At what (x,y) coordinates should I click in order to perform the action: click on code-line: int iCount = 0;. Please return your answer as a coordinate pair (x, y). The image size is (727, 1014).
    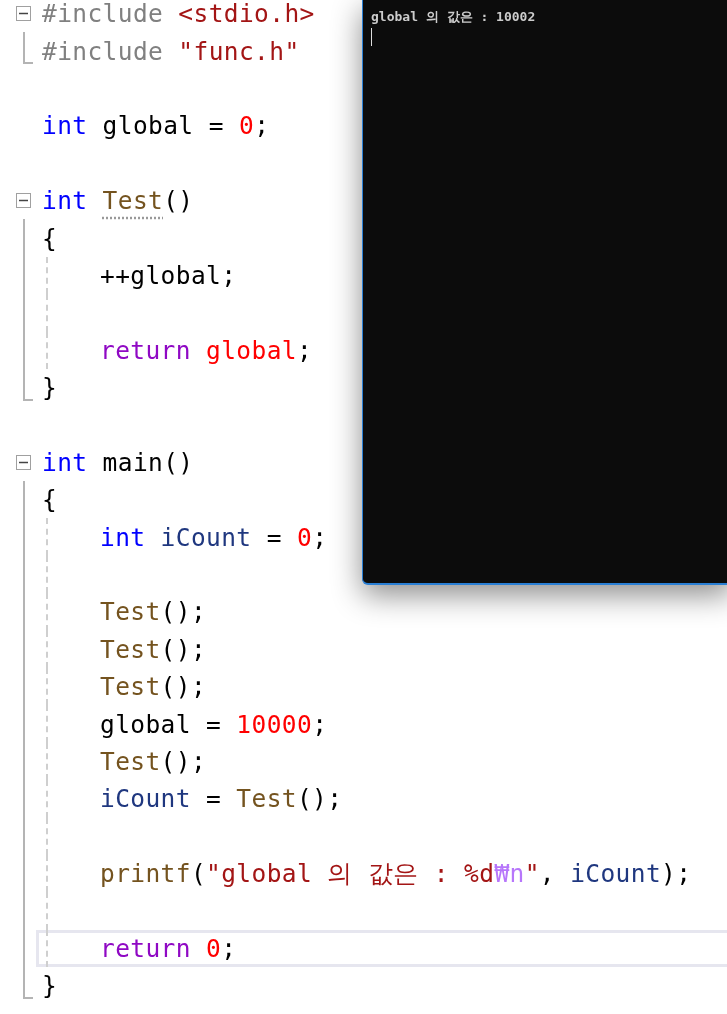
    Looking at the image, I should click on (214, 537).